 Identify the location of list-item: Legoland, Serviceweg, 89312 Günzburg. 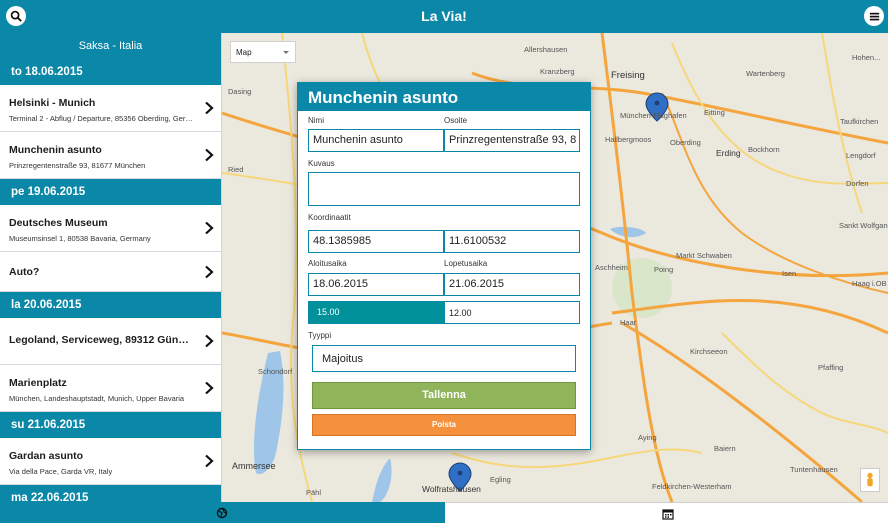
(110, 341).